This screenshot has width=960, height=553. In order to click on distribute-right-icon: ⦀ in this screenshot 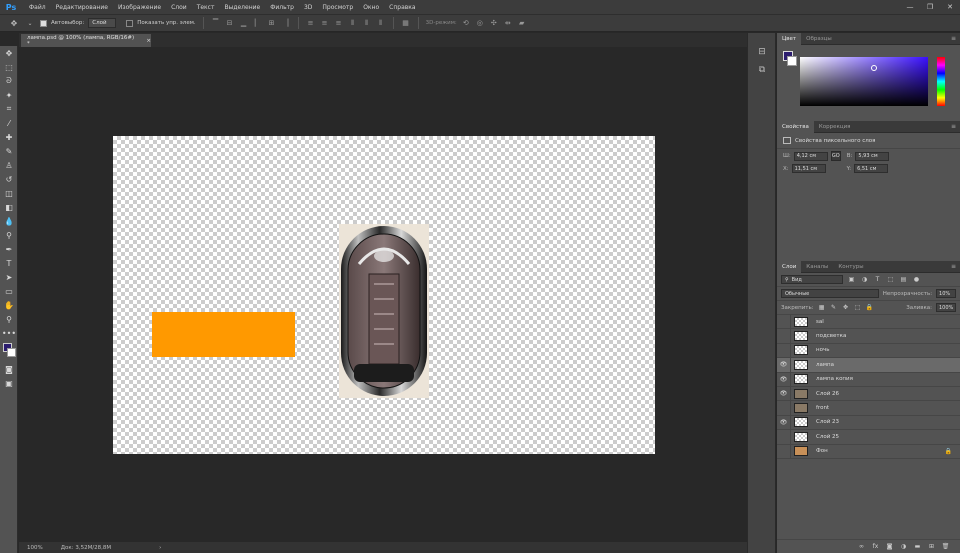, I will do `click(381, 23)`.